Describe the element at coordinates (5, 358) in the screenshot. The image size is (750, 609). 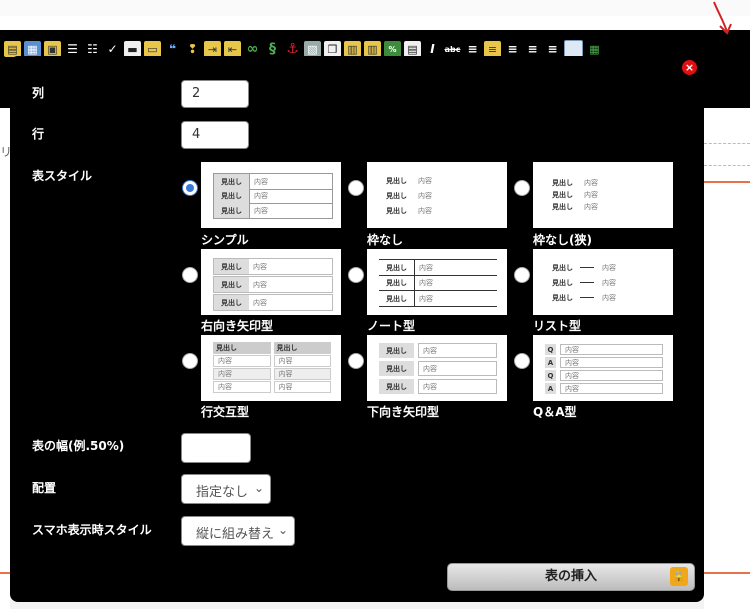
I see `page-background-left` at that location.